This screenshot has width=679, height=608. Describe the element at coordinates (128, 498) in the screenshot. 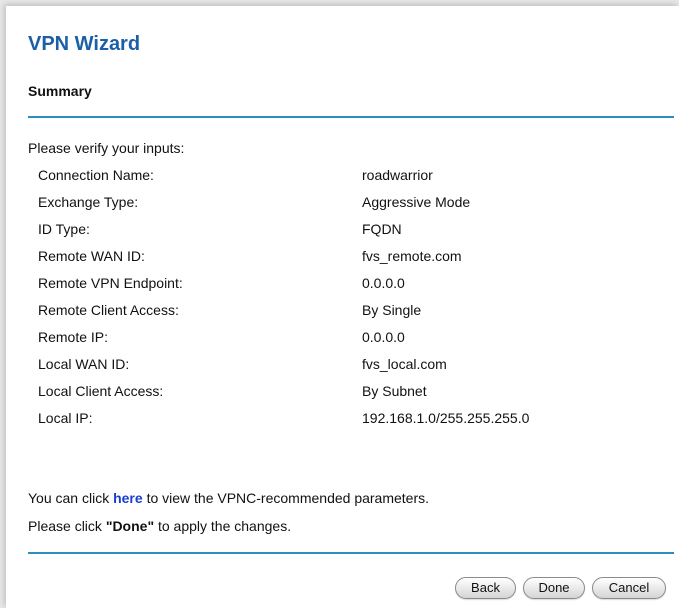

I see `vpnc-parameters-link: here` at that location.